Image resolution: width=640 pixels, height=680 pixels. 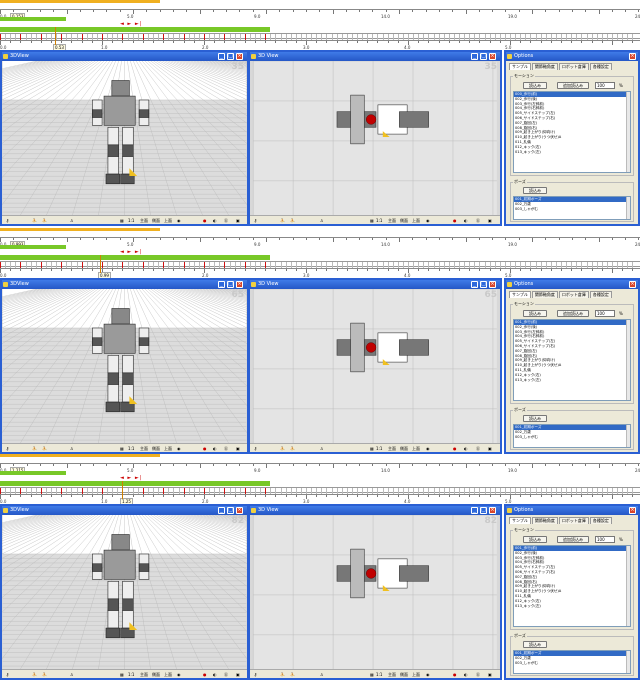 I want to click on pose-list-item: 003_しゃがむ, so click(x=572, y=209).